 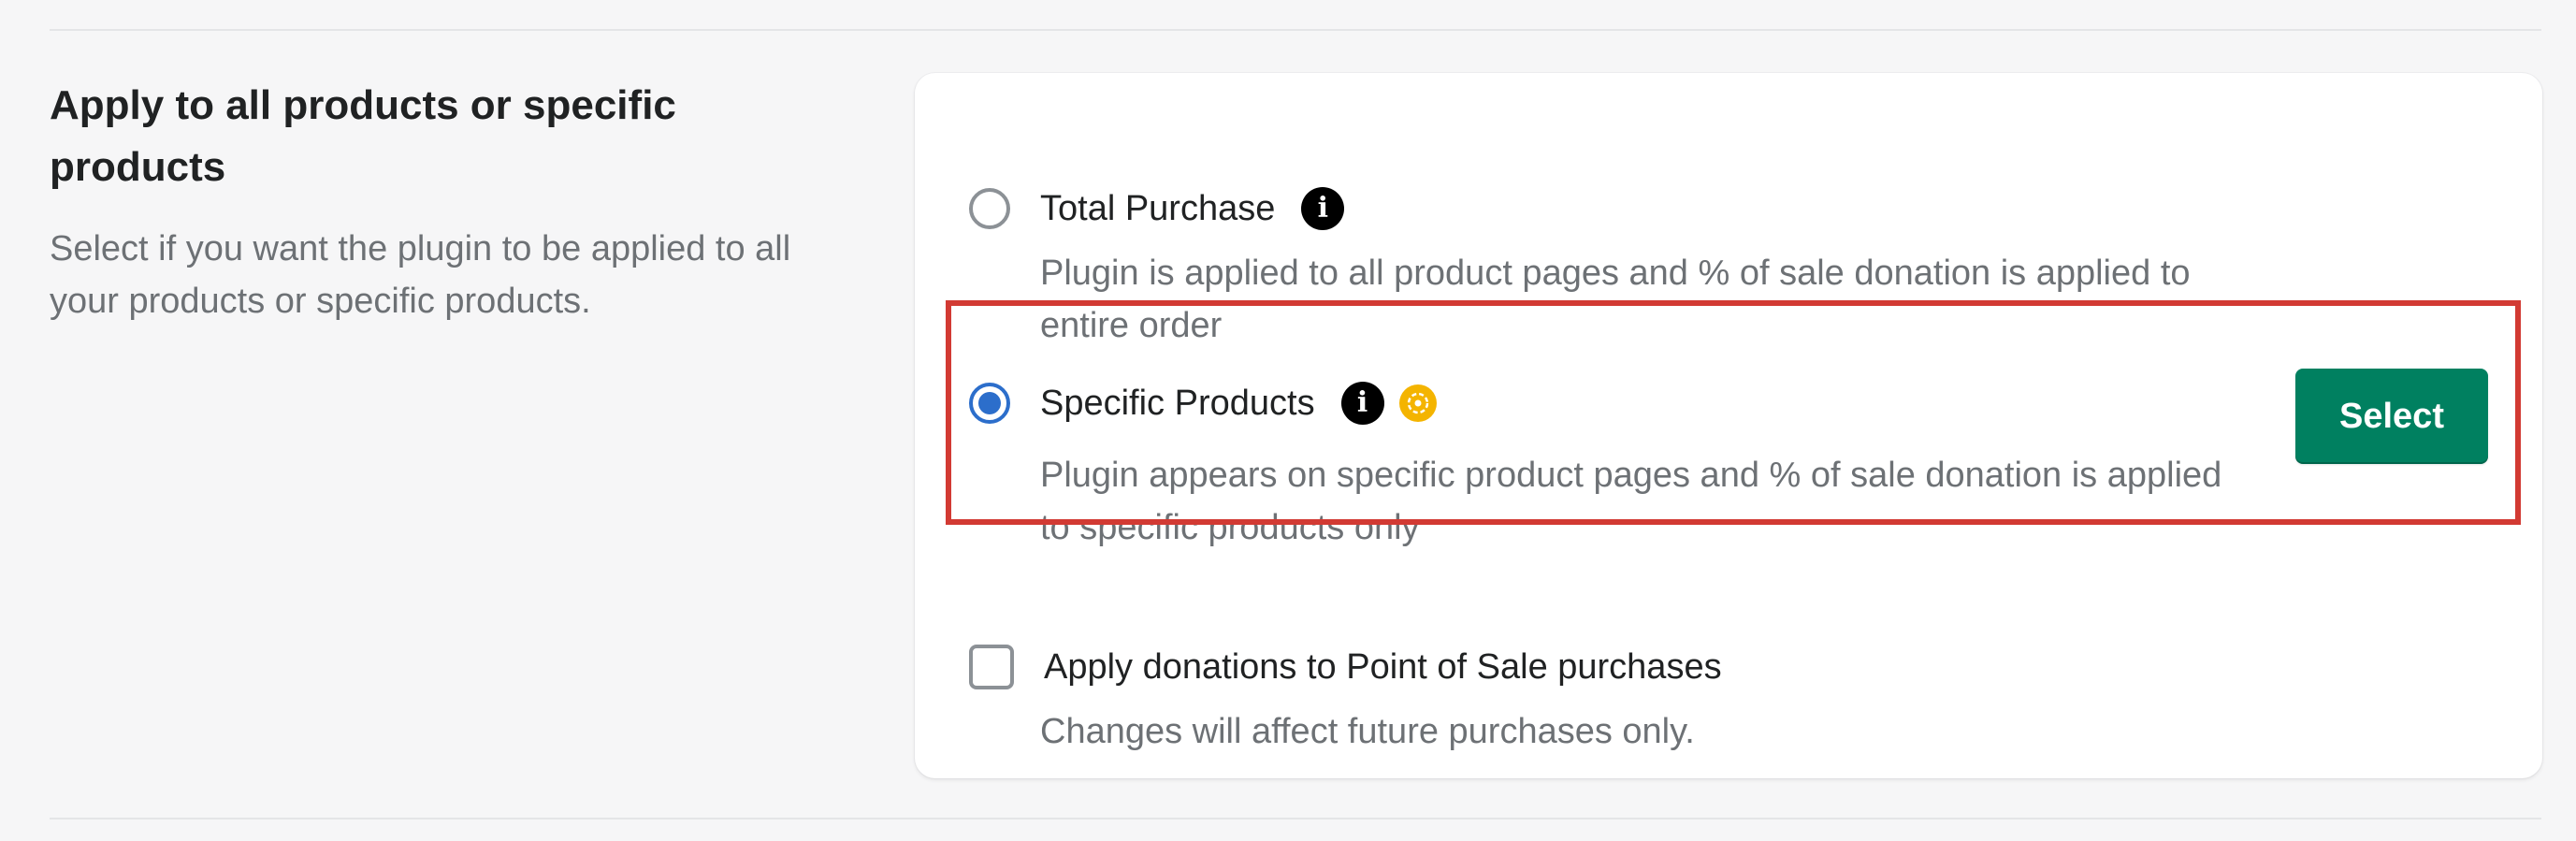 I want to click on star-badge-icon, so click(x=1418, y=403).